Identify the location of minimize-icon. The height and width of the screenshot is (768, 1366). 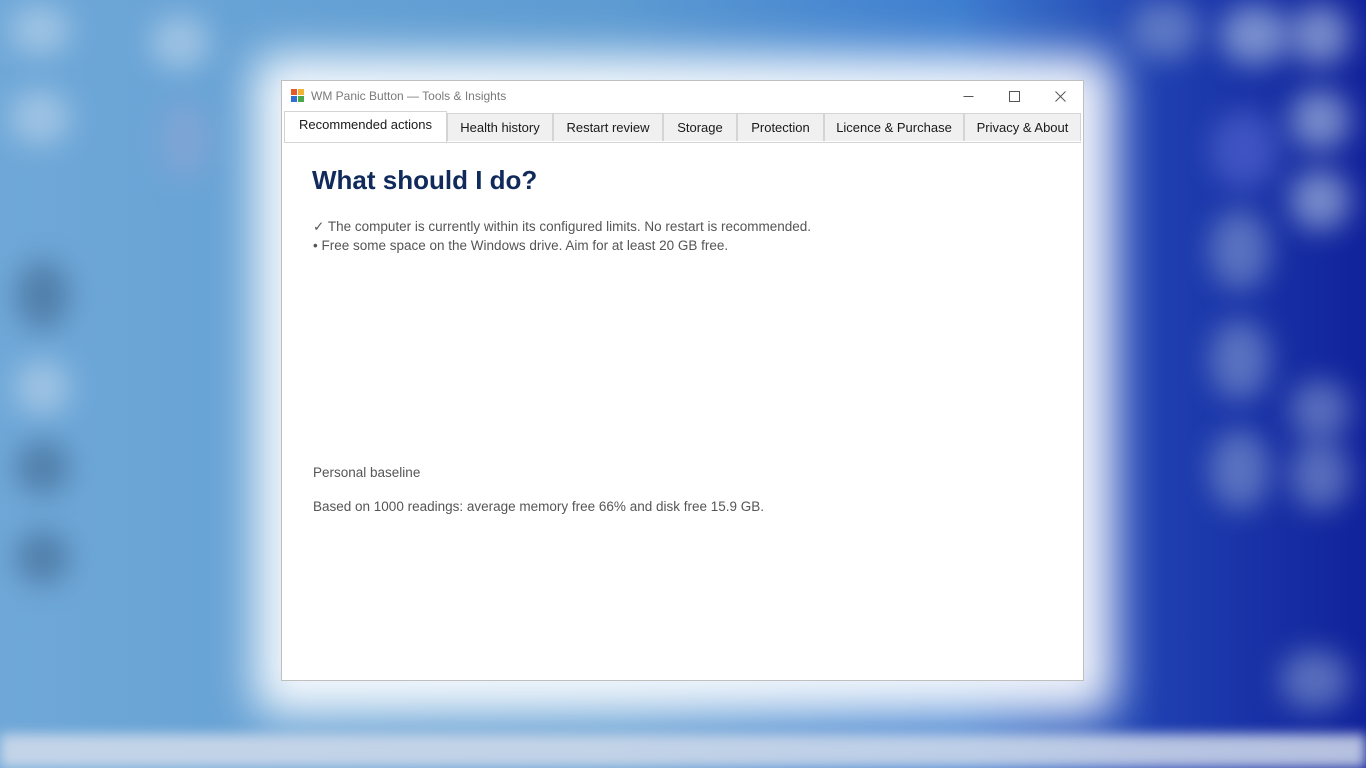
(968, 96).